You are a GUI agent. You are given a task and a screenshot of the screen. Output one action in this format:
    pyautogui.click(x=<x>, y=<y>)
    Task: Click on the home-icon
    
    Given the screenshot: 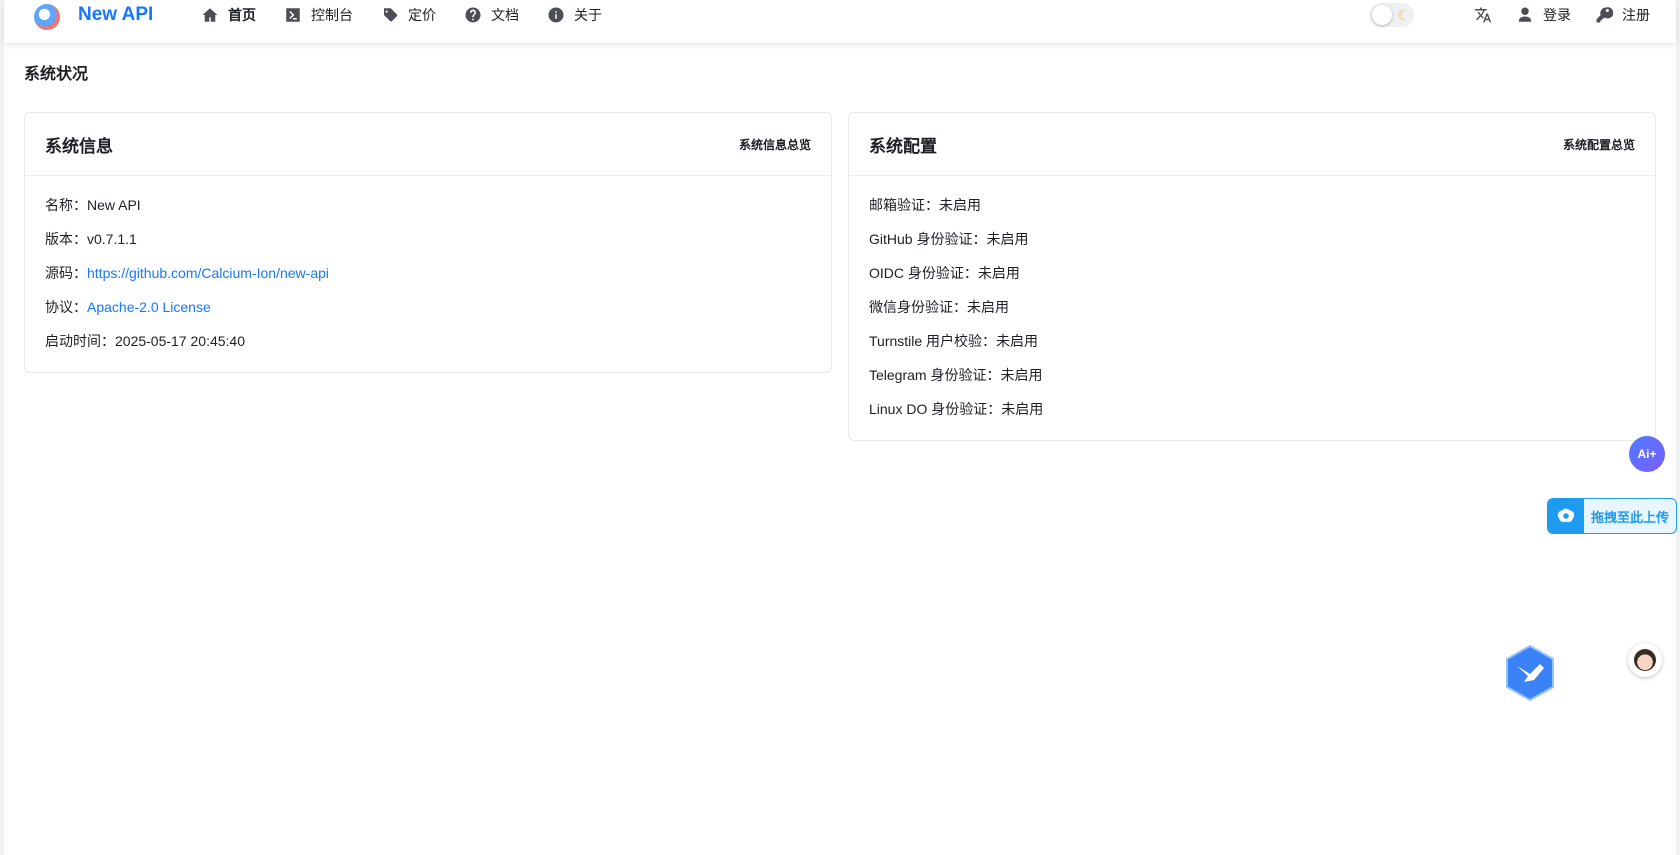 What is the action you would take?
    pyautogui.click(x=210, y=15)
    